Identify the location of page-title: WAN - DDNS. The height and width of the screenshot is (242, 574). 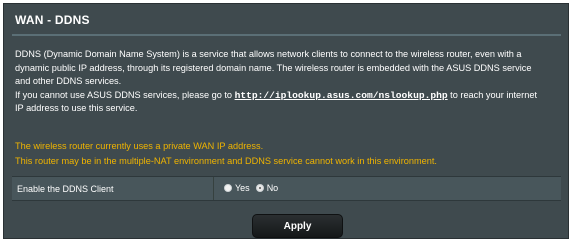
(52, 20).